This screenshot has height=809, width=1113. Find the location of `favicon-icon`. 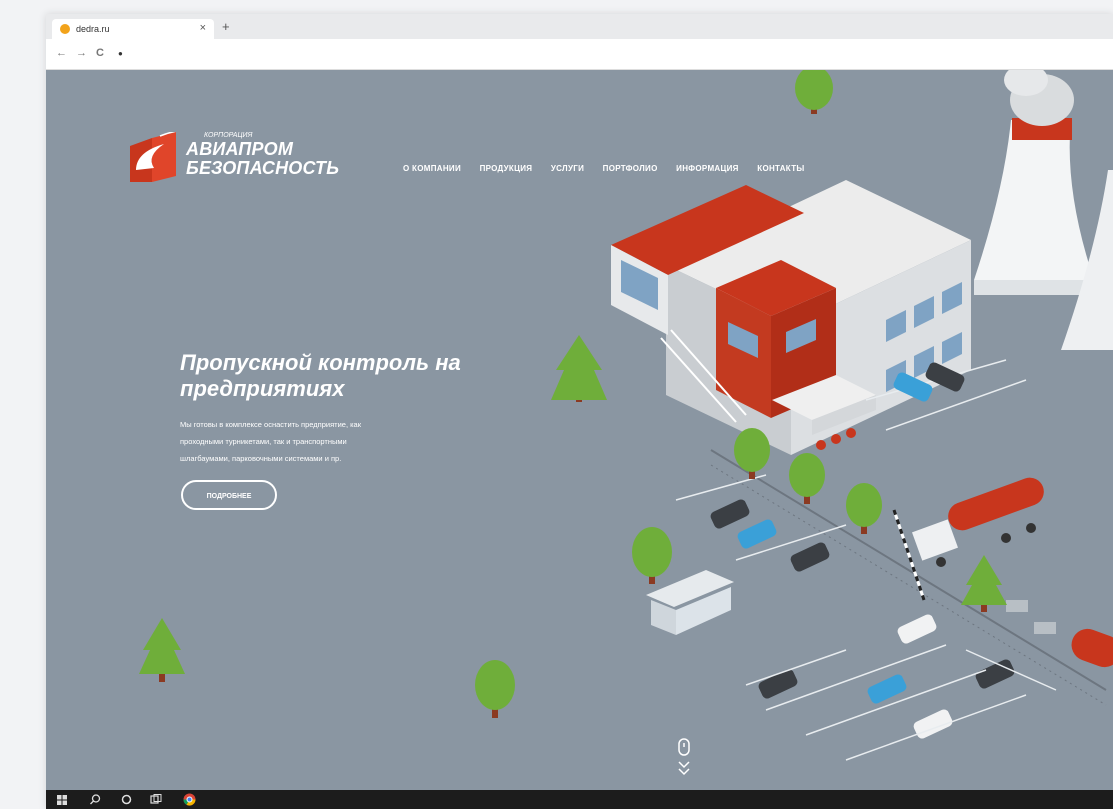

favicon-icon is located at coordinates (65, 29).